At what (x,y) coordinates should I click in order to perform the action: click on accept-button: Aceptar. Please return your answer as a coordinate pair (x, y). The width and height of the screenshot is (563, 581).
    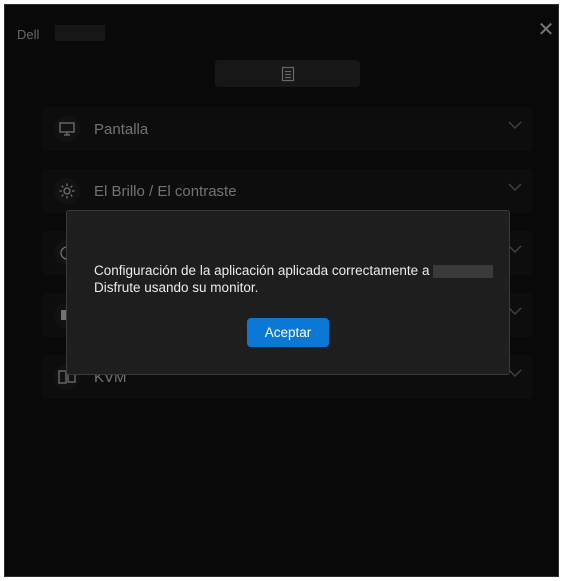
    Looking at the image, I should click on (288, 332).